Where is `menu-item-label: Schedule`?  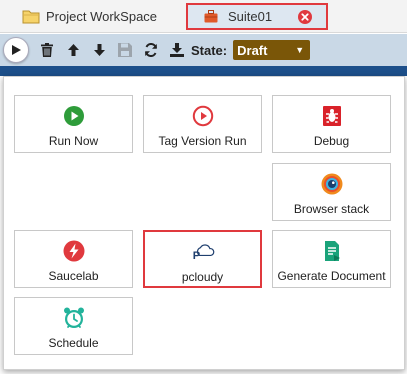 menu-item-label: Schedule is located at coordinates (73, 343).